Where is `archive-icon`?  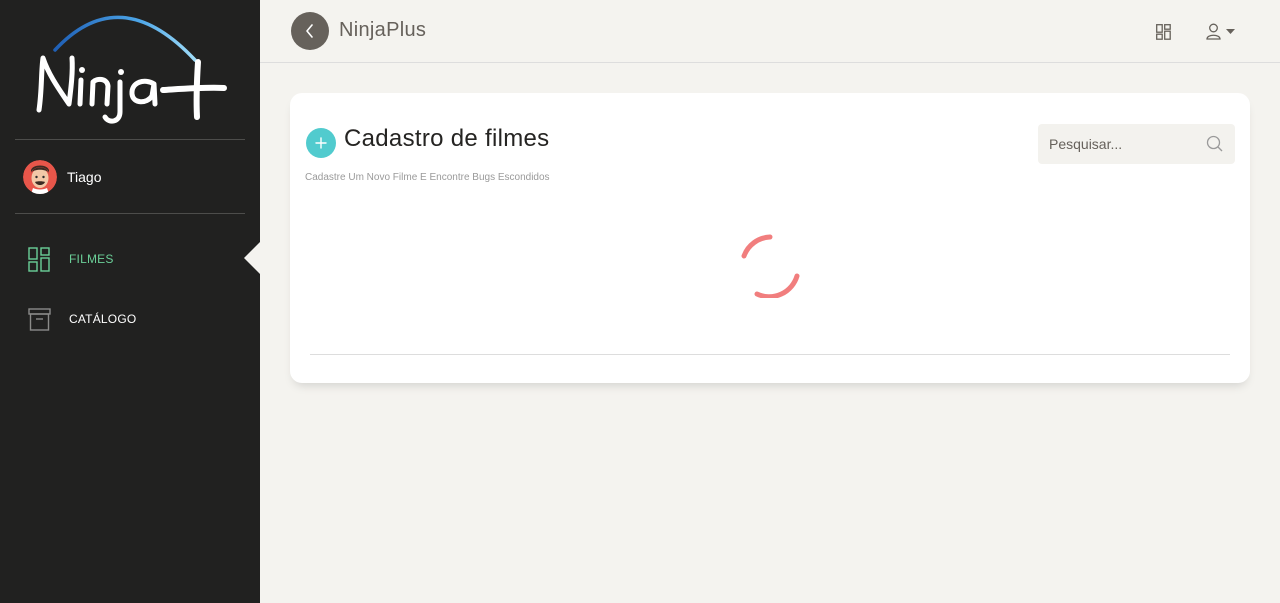 archive-icon is located at coordinates (39, 319).